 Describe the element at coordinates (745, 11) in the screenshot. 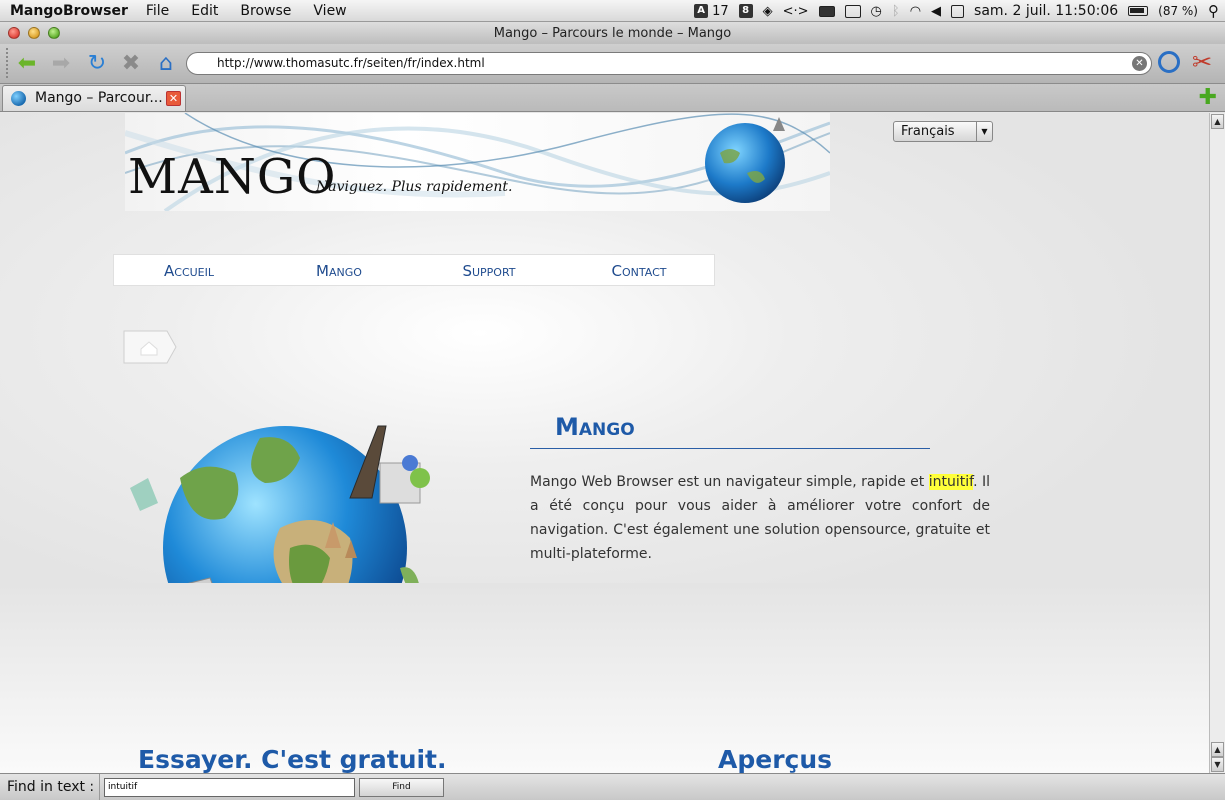

I see `number-8-icon: 8` at that location.